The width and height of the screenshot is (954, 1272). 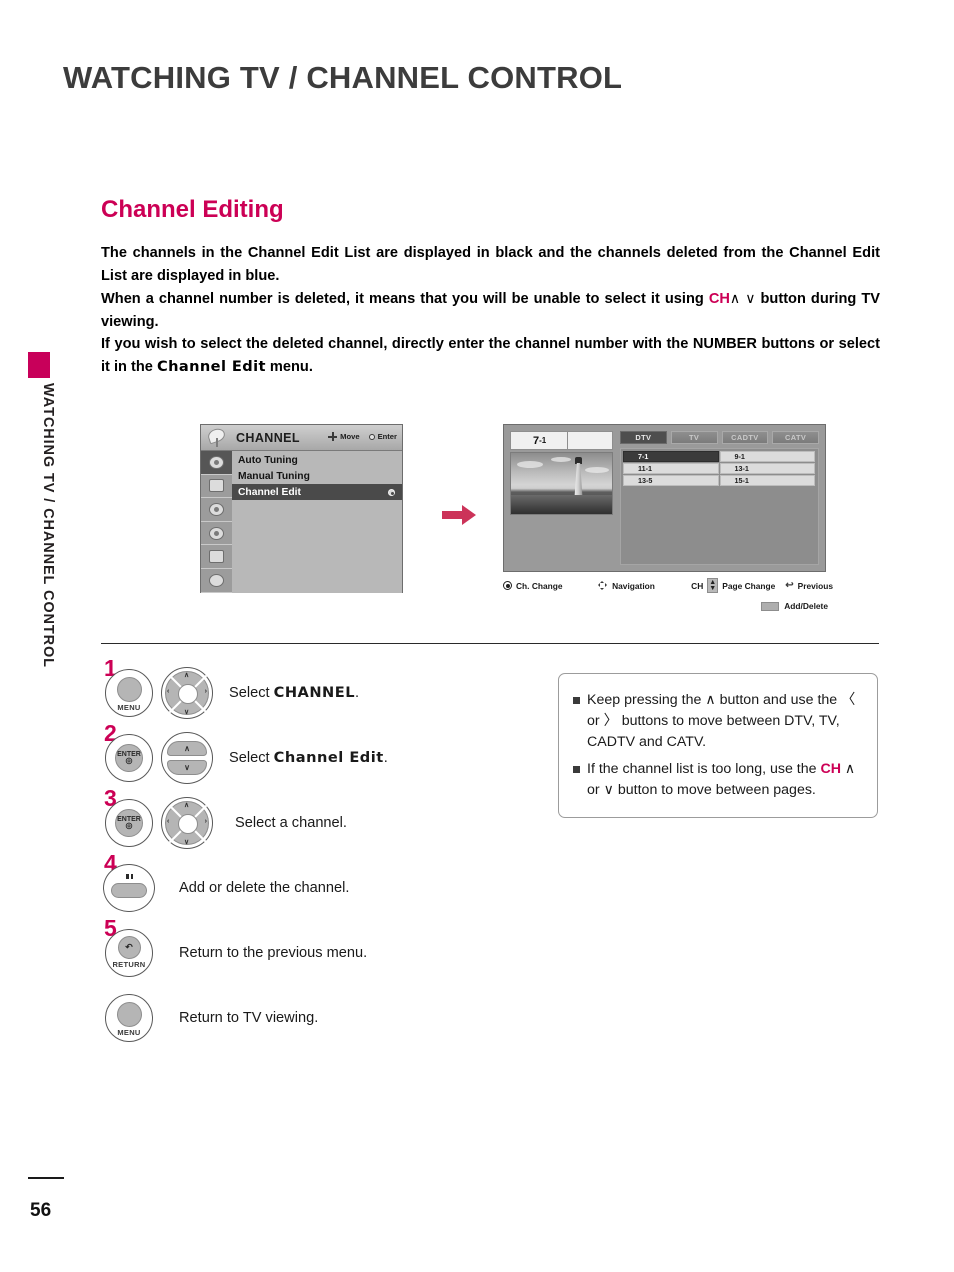 What do you see at coordinates (595, 721) in the screenshot?
I see `note-text-or: or` at bounding box center [595, 721].